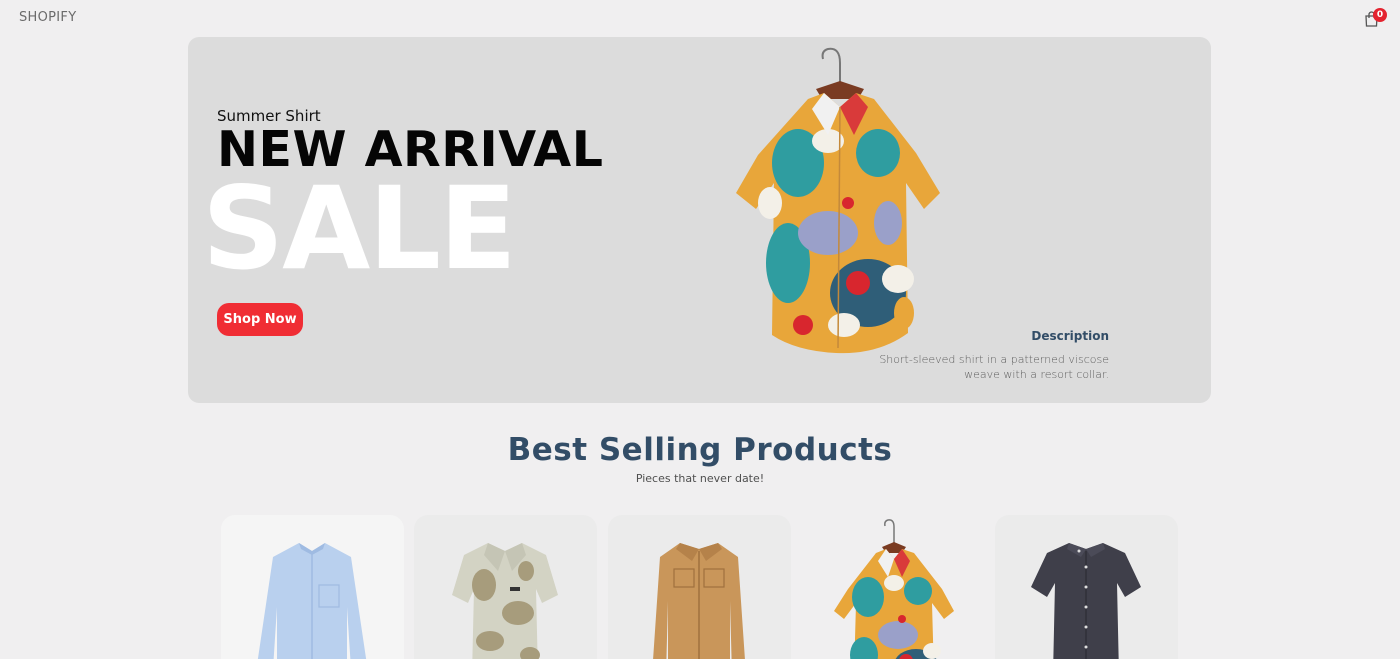  What do you see at coordinates (700, 450) in the screenshot?
I see `products-title: Best Selling Products` at bounding box center [700, 450].